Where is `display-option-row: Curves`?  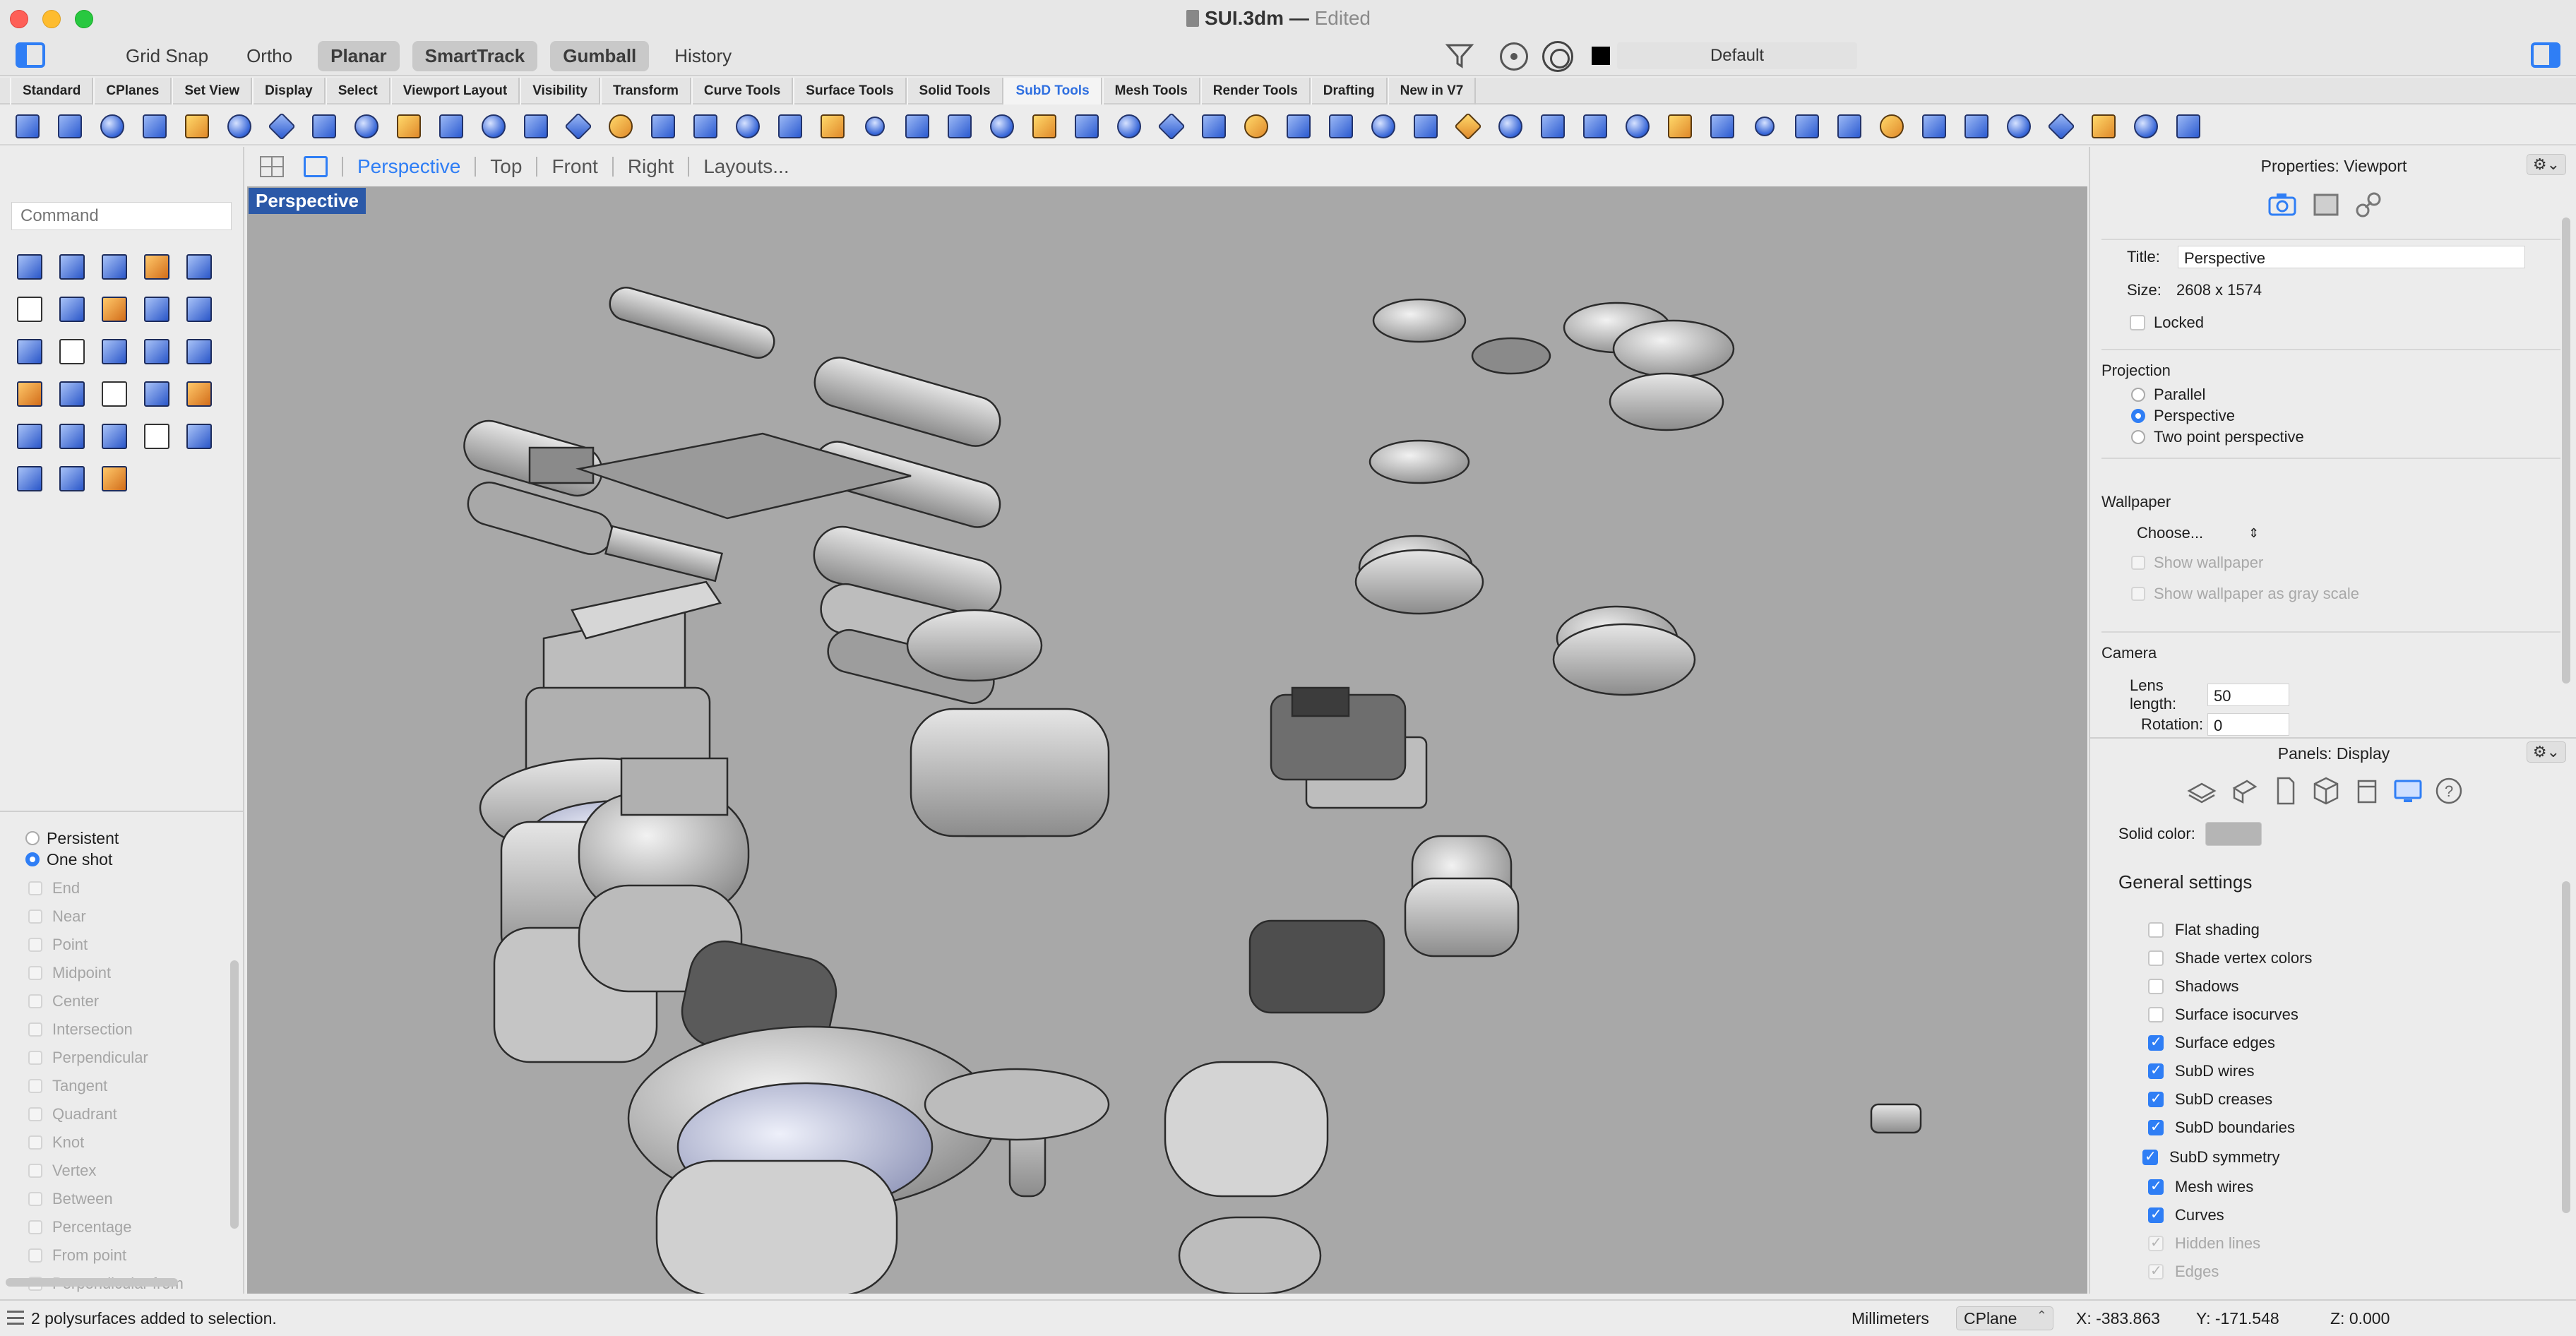 display-option-row: Curves is located at coordinates (2186, 1214).